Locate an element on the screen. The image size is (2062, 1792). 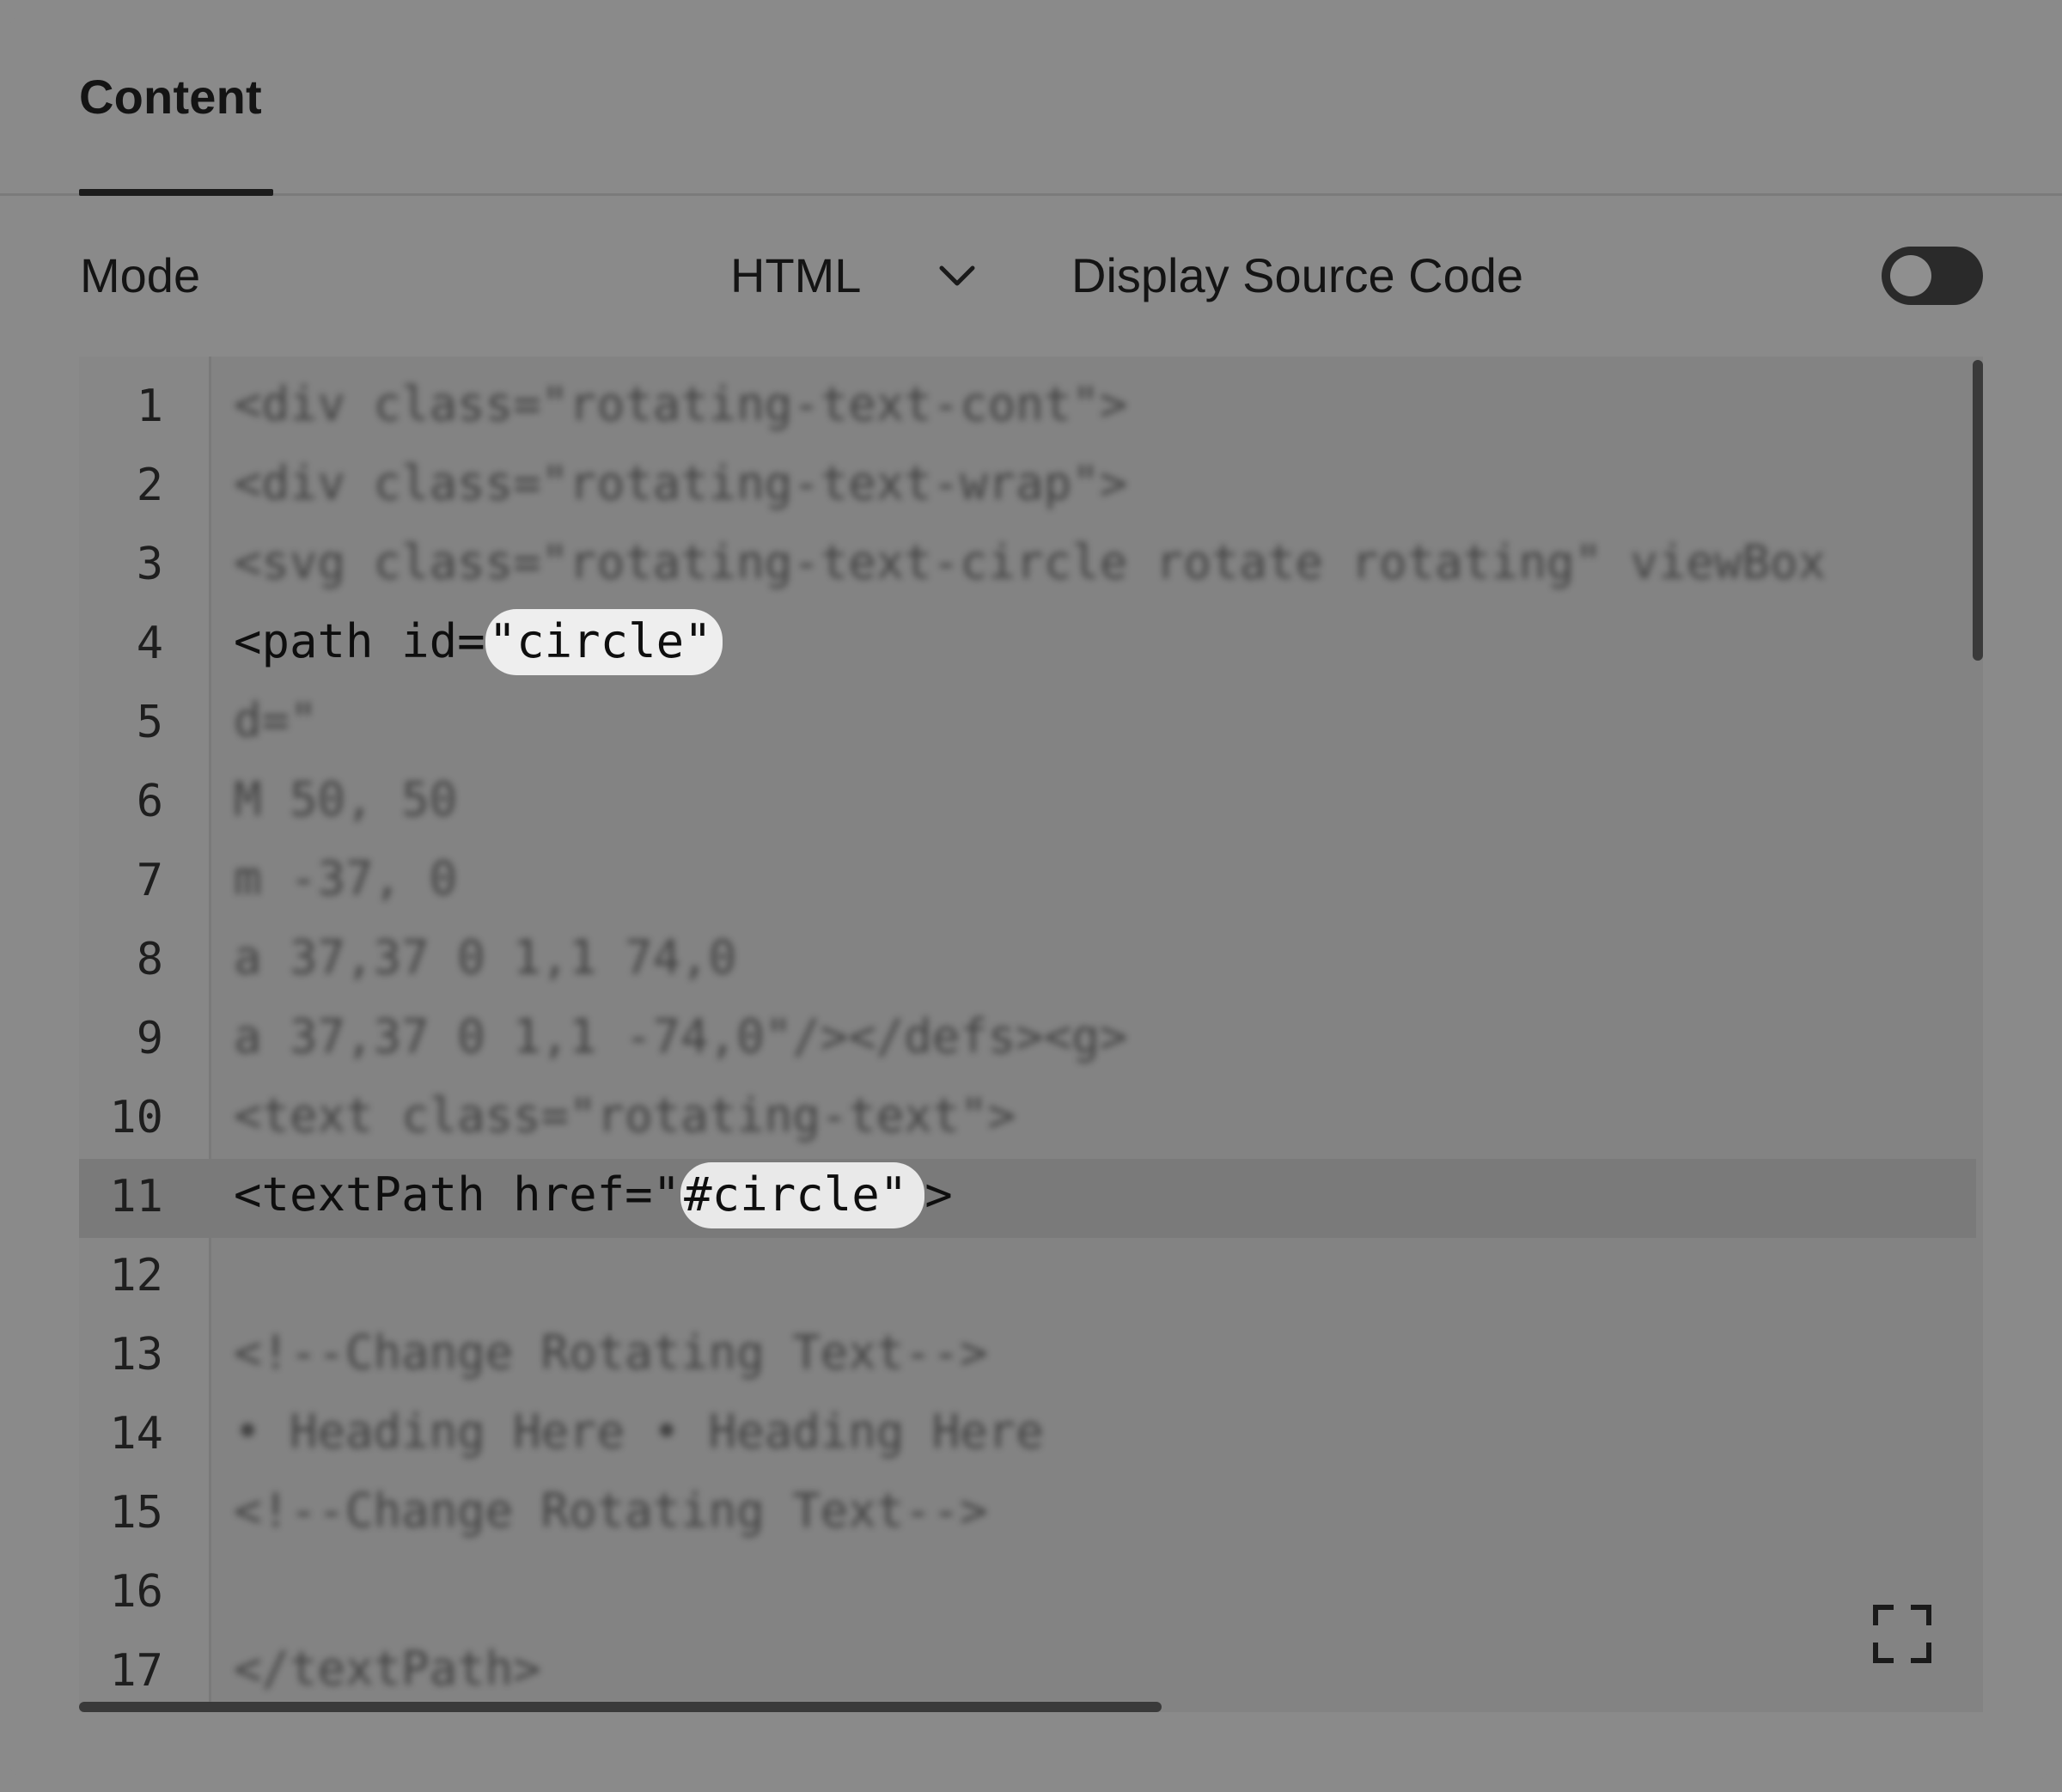
horizontal-scrollbar is located at coordinates (620, 1707).